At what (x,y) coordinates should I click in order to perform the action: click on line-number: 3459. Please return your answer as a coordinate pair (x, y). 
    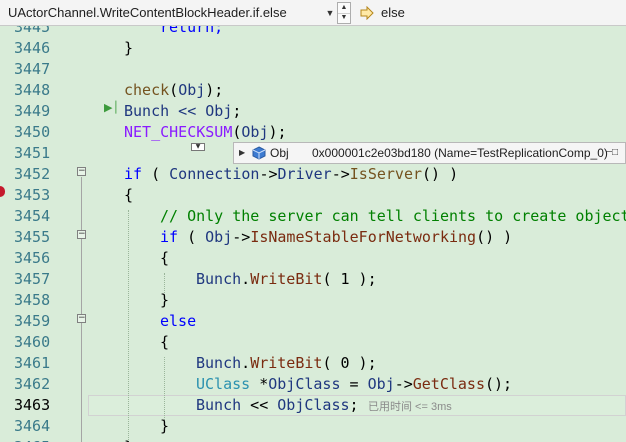
    Looking at the image, I should click on (32, 321).